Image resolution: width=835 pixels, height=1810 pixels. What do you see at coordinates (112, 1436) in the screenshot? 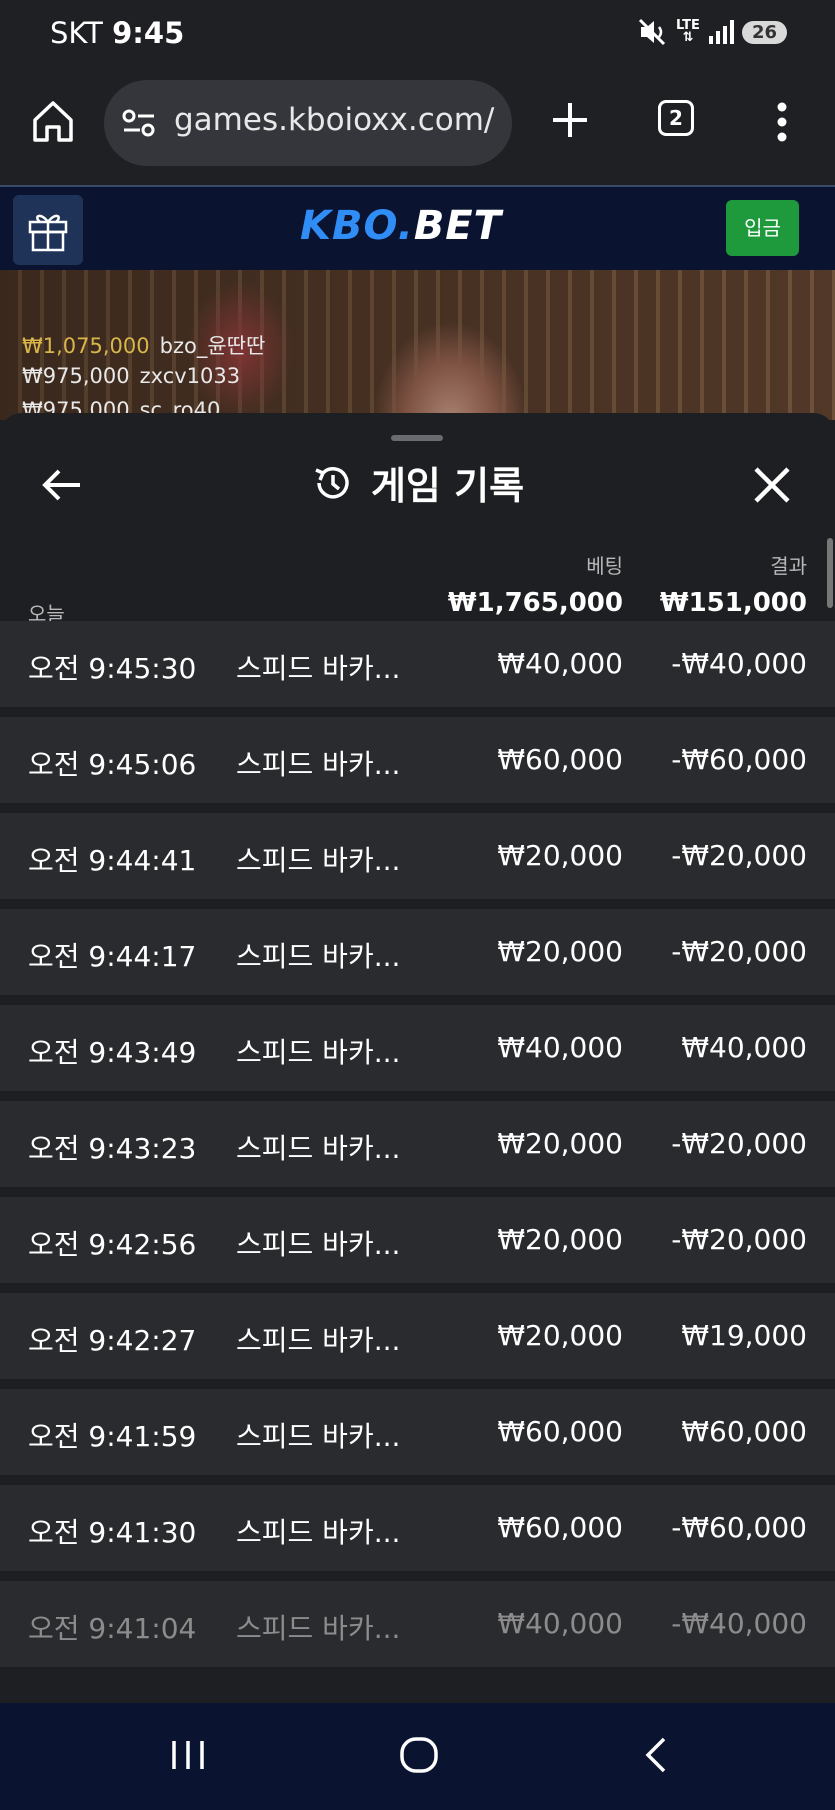
I see `row-time: 오전 9:41:59` at bounding box center [112, 1436].